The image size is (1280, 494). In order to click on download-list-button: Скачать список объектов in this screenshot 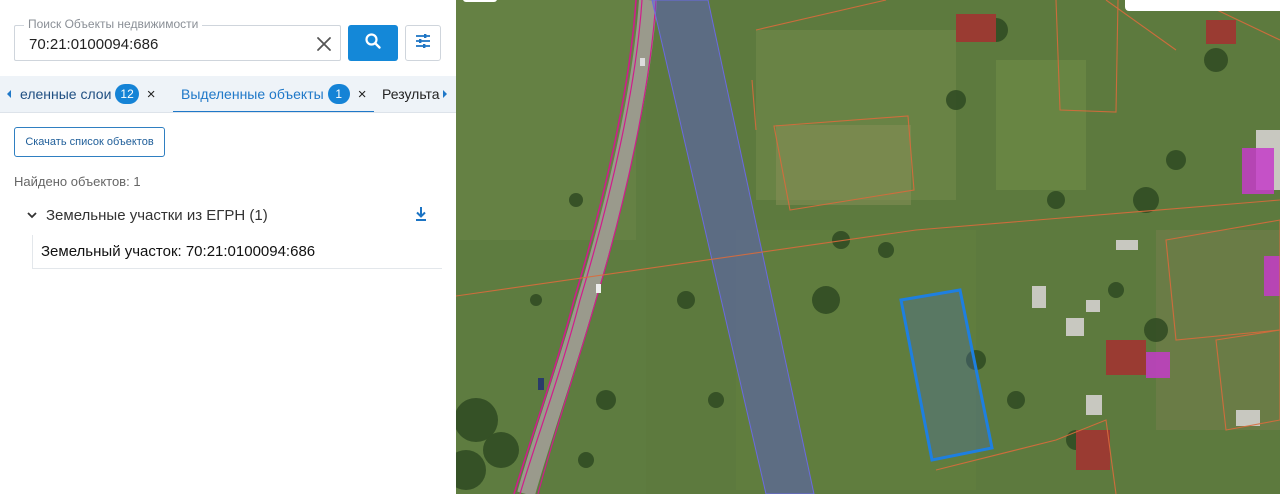, I will do `click(89, 142)`.